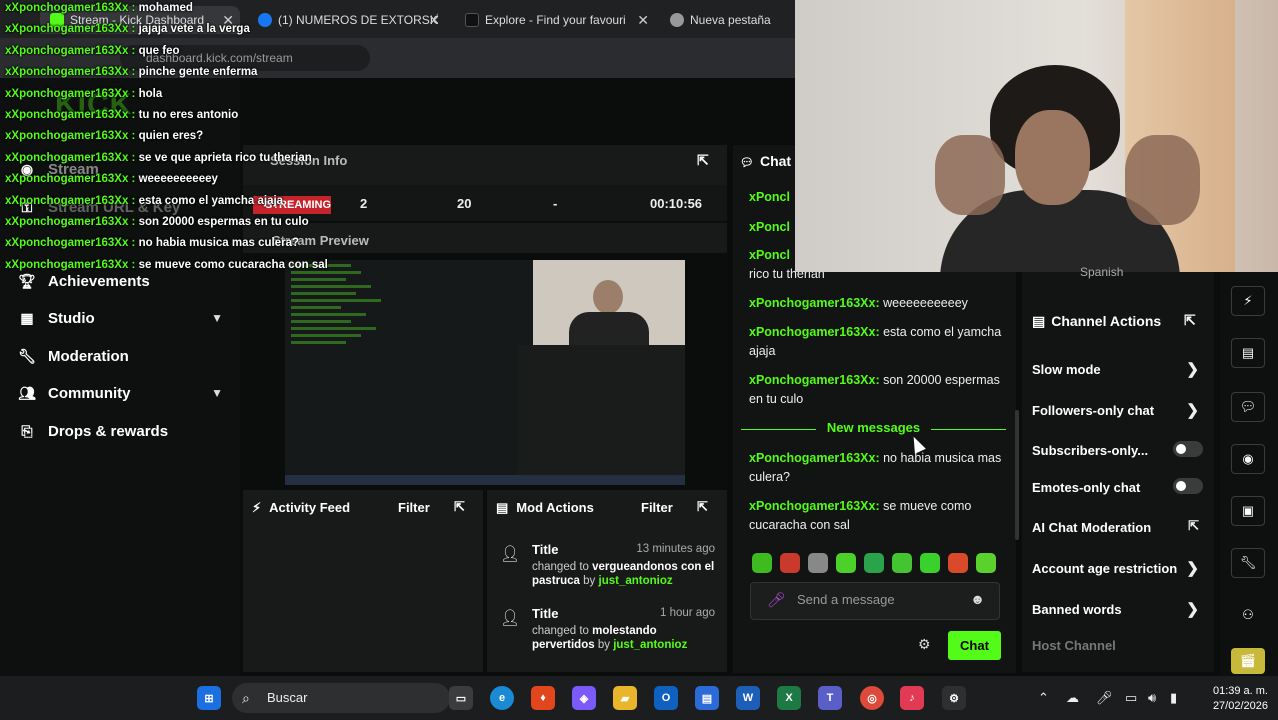  Describe the element at coordinates (1119, 369) in the screenshot. I see `slow-mode-row: Slow mode ❯` at that location.